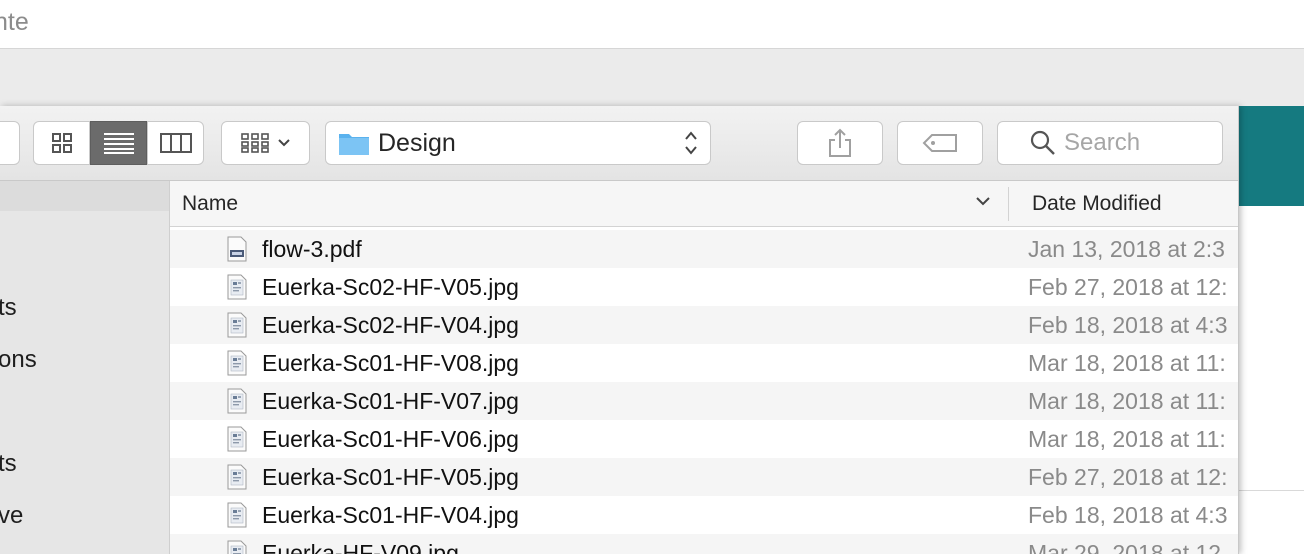 The width and height of the screenshot is (1304, 554). I want to click on search-field: Search, so click(1110, 143).